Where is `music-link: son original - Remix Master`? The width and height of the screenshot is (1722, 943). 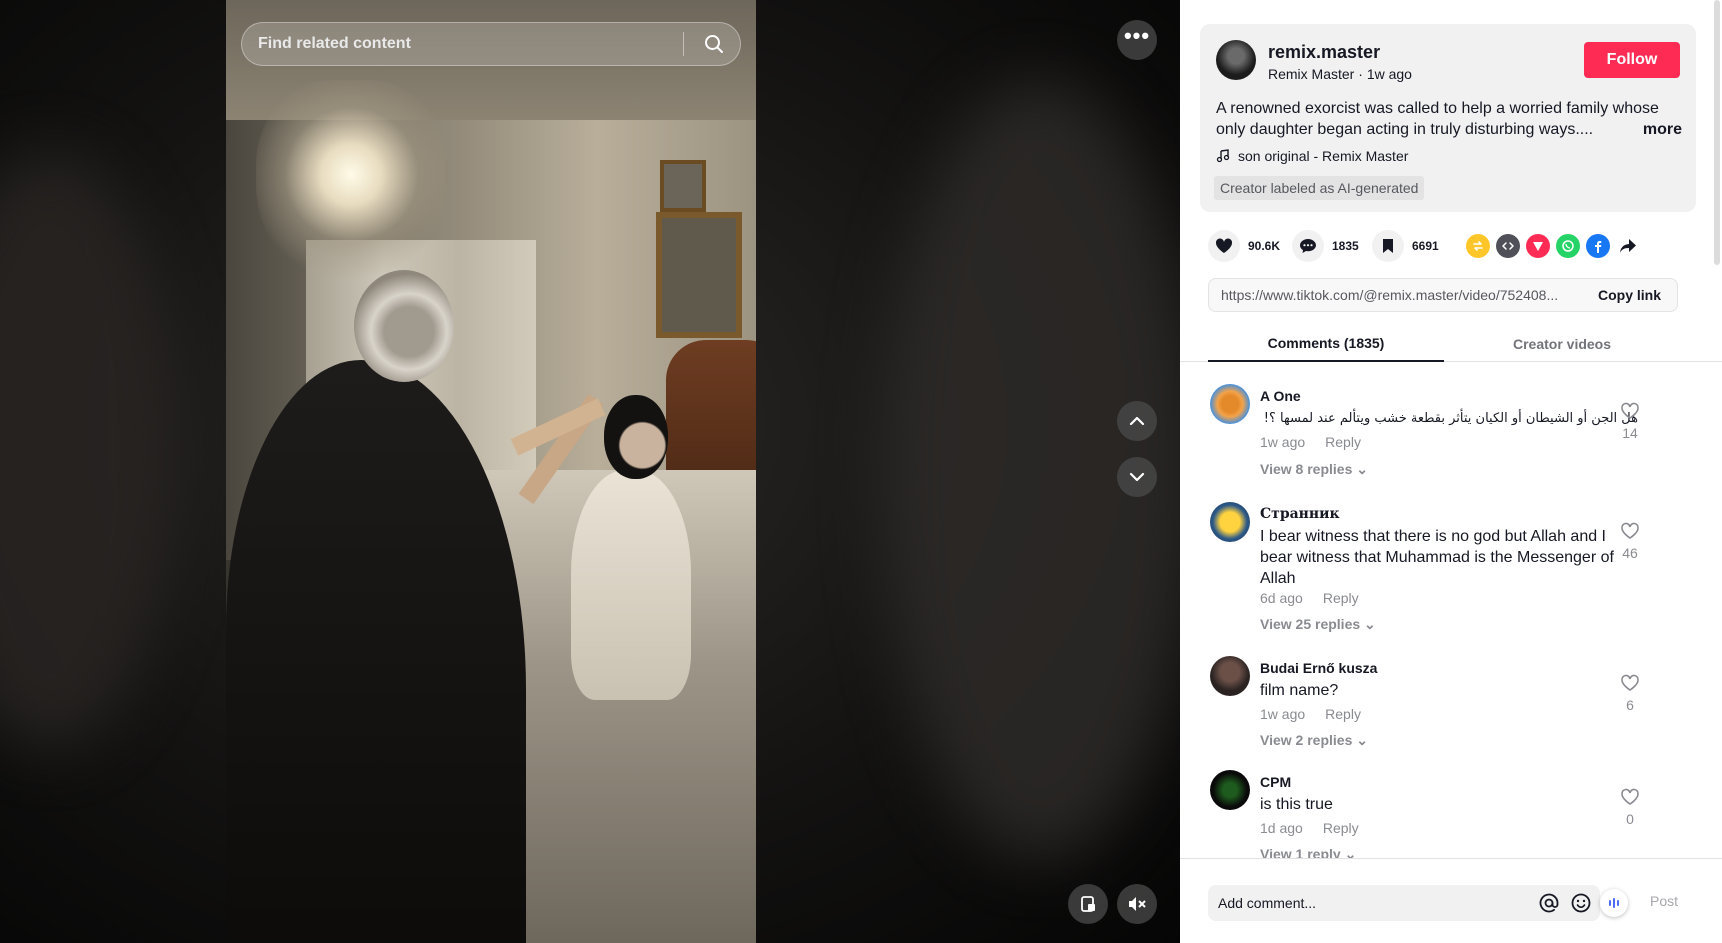 music-link: son original - Remix Master is located at coordinates (1312, 156).